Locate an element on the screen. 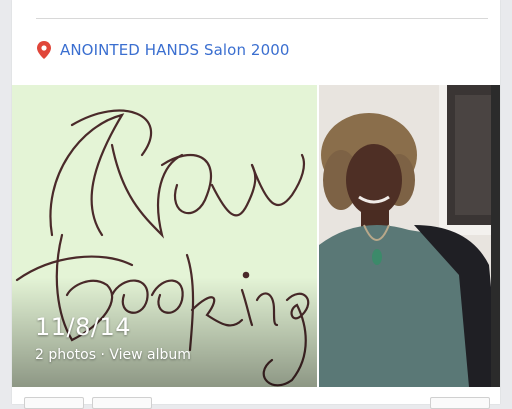  comment-button is located at coordinates (122, 403).